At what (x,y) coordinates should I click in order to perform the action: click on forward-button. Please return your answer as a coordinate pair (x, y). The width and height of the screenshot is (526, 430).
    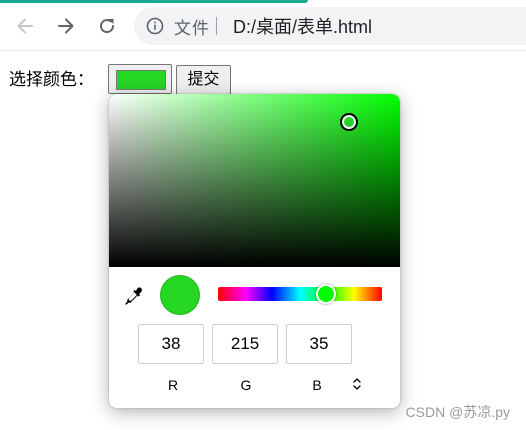
    Looking at the image, I should click on (66, 26).